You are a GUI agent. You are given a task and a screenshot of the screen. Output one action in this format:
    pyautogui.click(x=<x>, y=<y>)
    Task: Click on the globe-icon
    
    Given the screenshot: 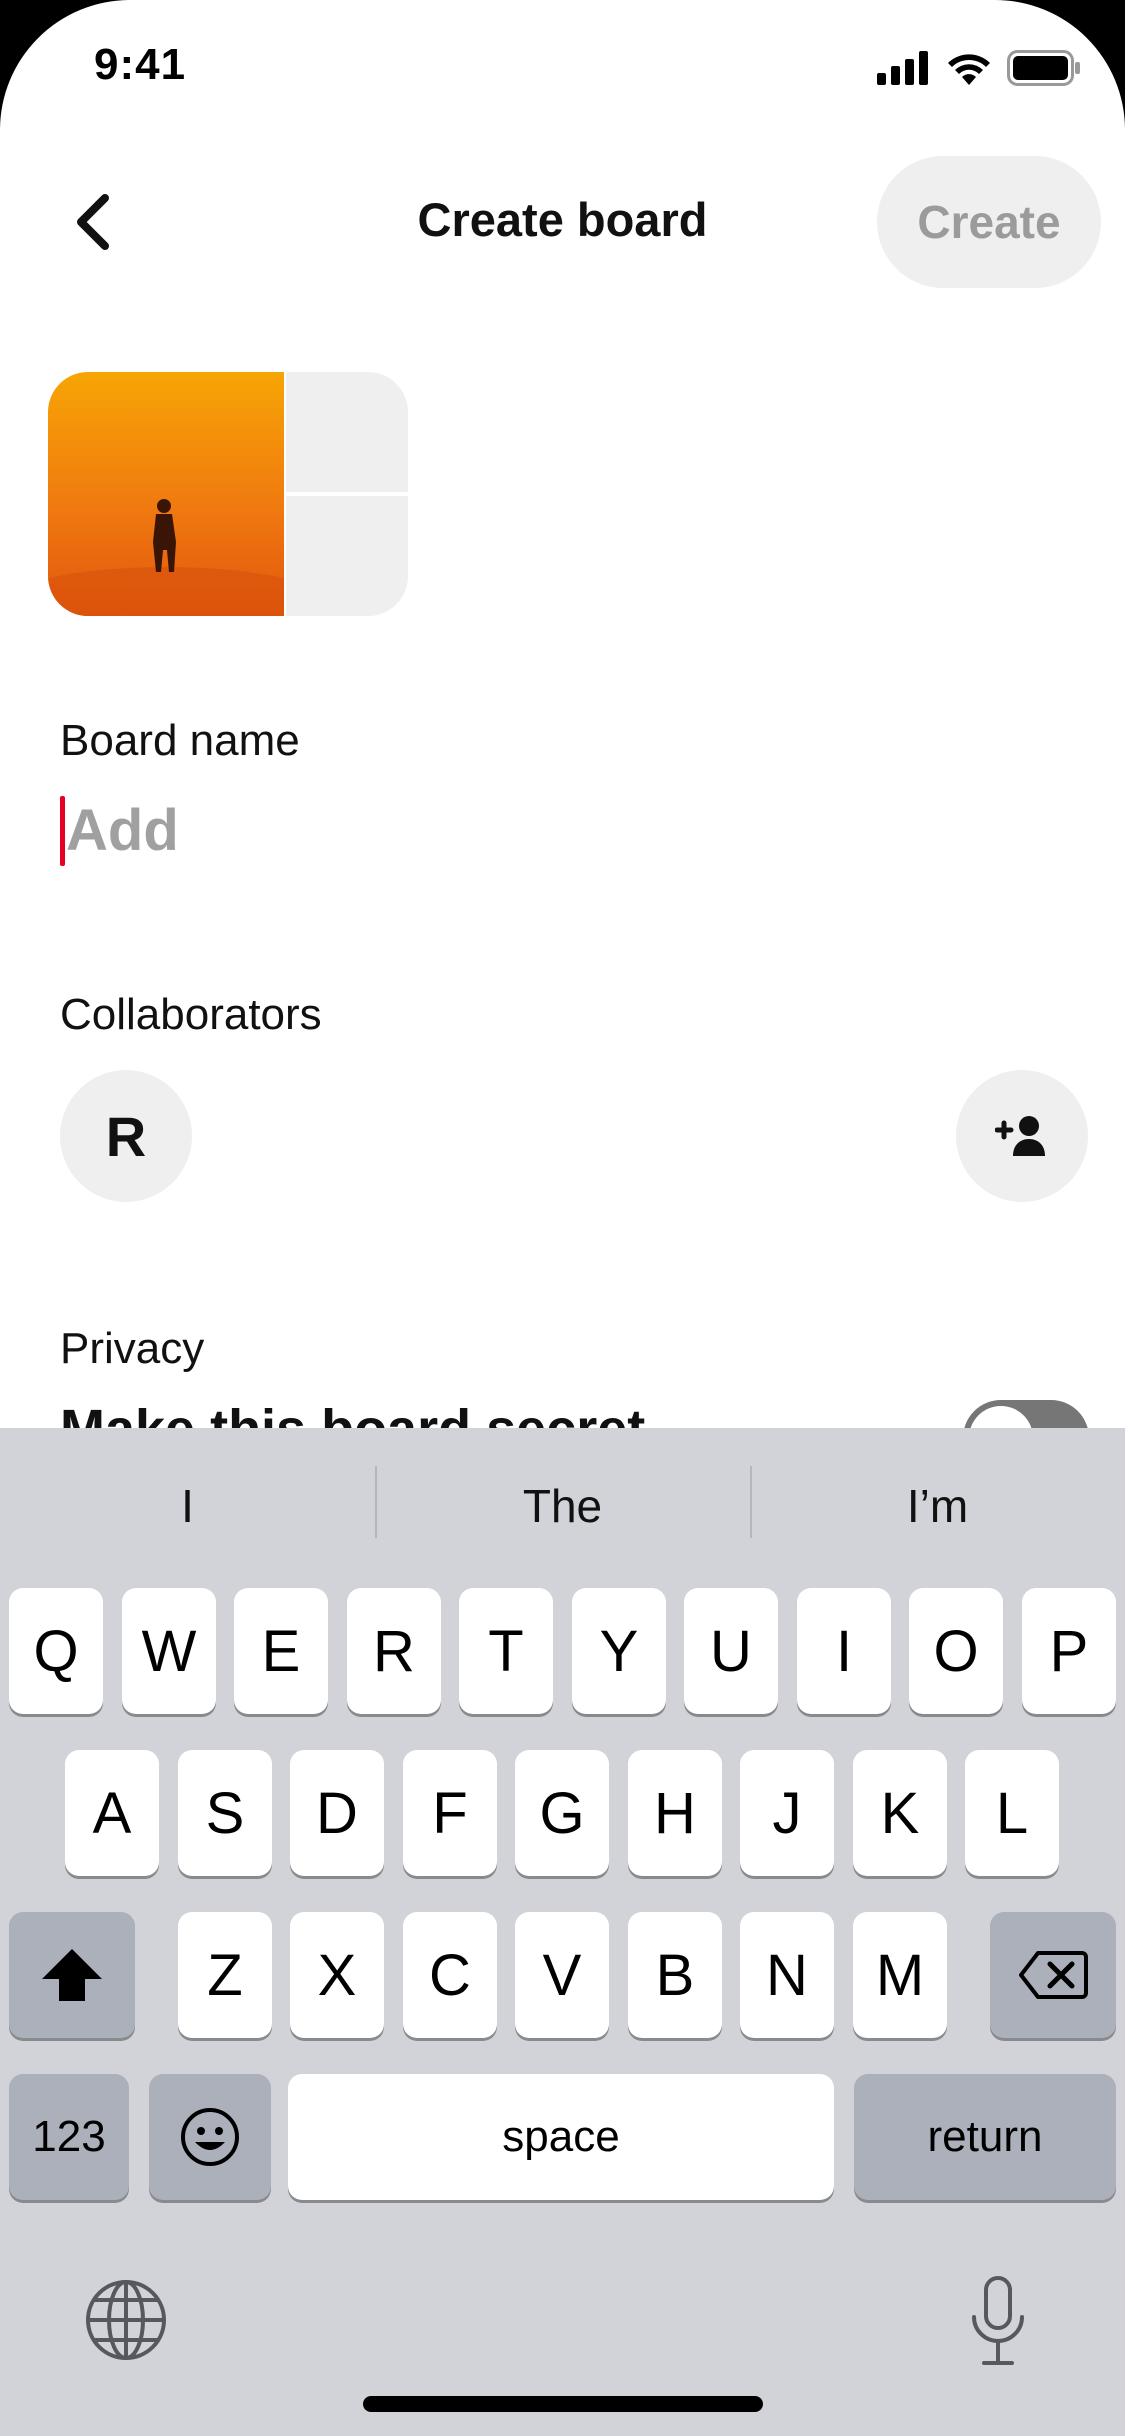 What is the action you would take?
    pyautogui.click(x=126, y=2320)
    